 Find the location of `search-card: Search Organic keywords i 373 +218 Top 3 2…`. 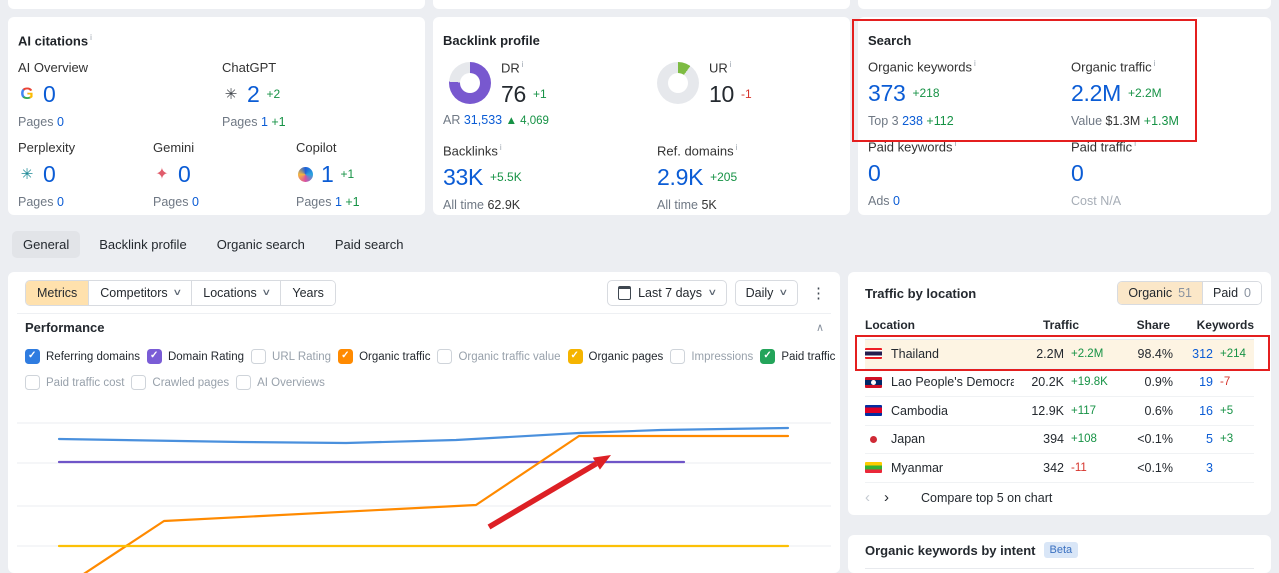

search-card: Search Organic keywords i 373 +218 Top 3 2… is located at coordinates (1064, 116).